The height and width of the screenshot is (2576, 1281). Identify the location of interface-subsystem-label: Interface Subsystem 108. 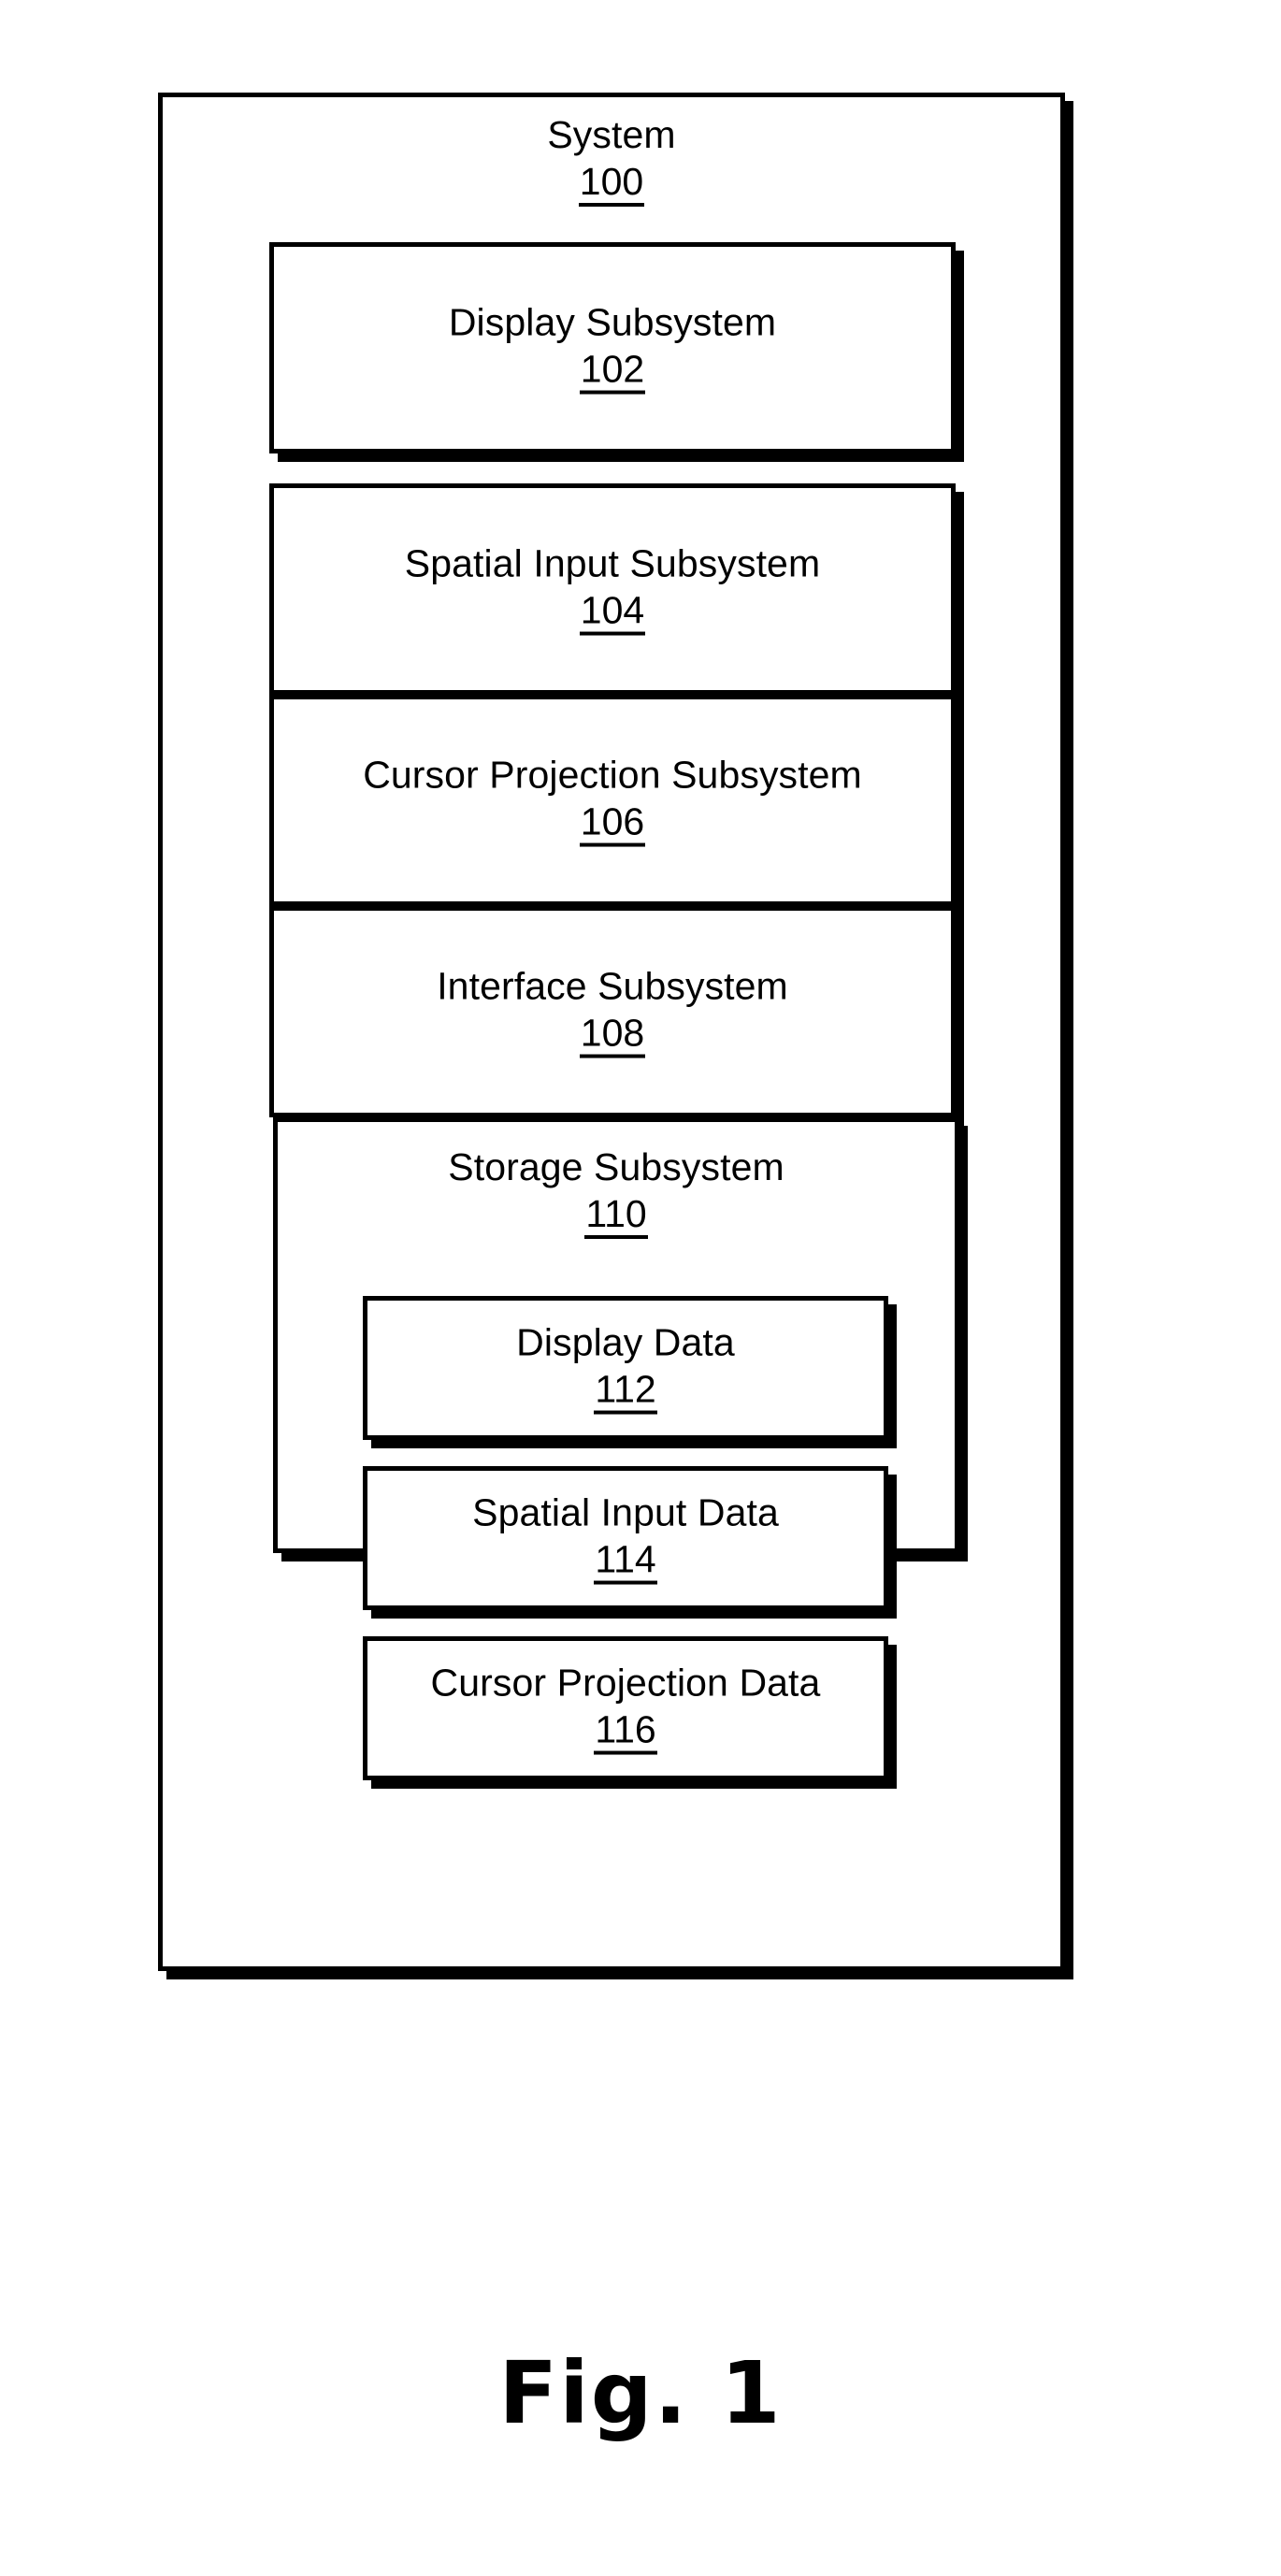
(613, 1011).